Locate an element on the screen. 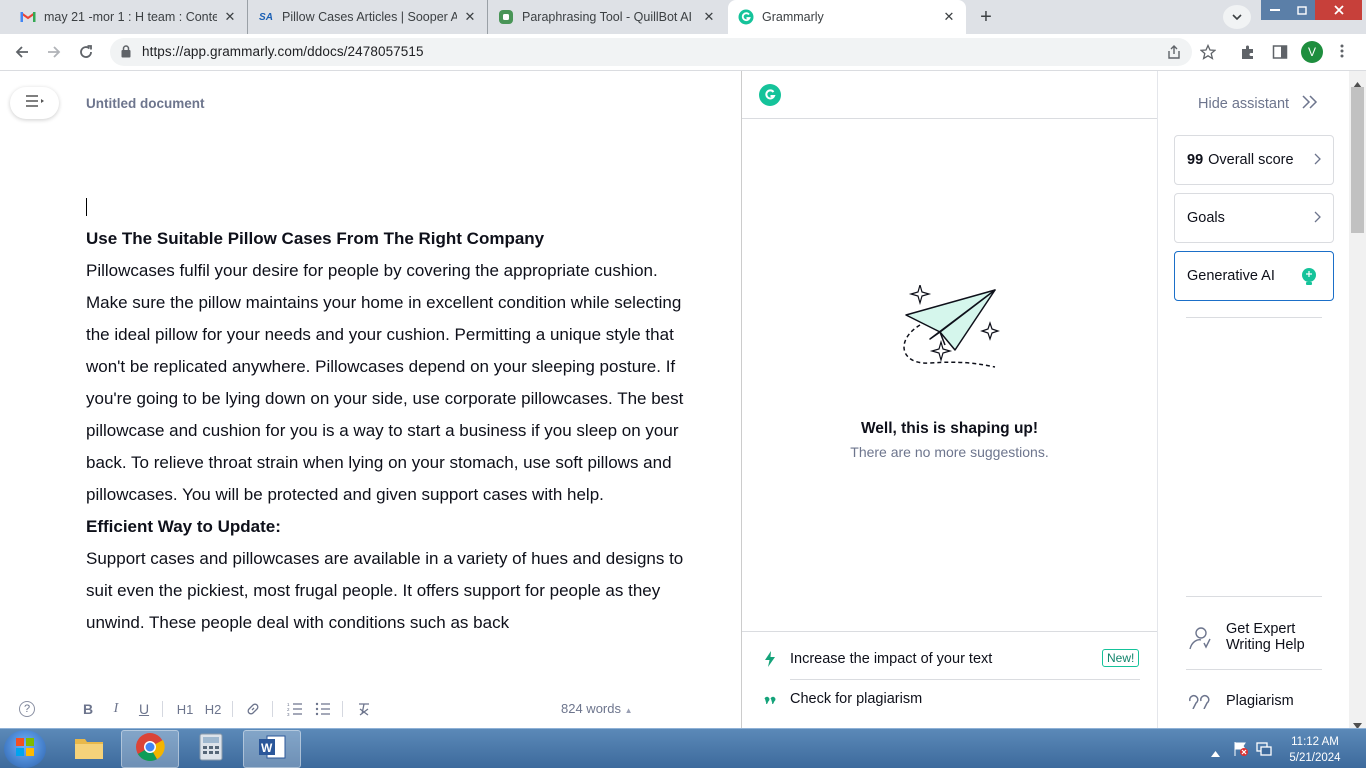 The height and width of the screenshot is (768, 1366). clock-date: 5/21/2024 is located at coordinates (1315, 758).